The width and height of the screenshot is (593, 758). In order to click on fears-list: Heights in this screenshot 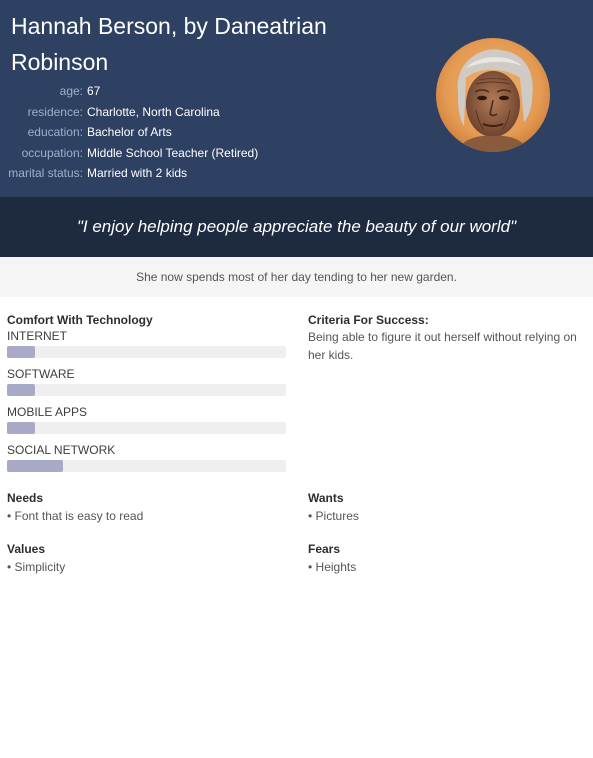, I will do `click(448, 567)`.